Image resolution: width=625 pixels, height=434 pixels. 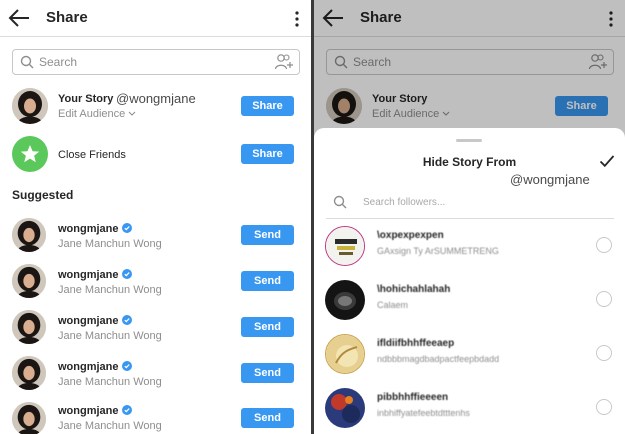 I want to click on close-friends-badge, so click(x=30, y=154).